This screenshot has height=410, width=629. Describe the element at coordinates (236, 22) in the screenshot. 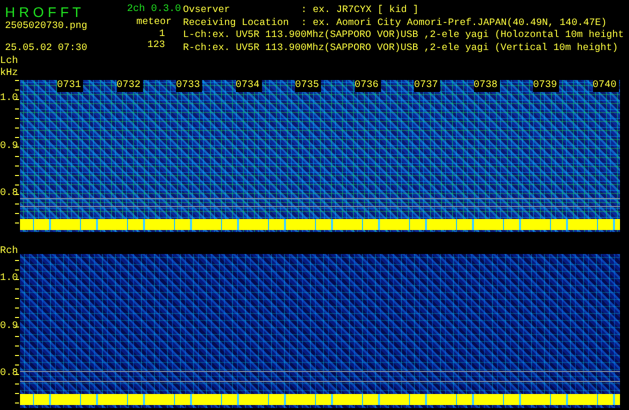

I see `info-label: Receiving Location` at that location.